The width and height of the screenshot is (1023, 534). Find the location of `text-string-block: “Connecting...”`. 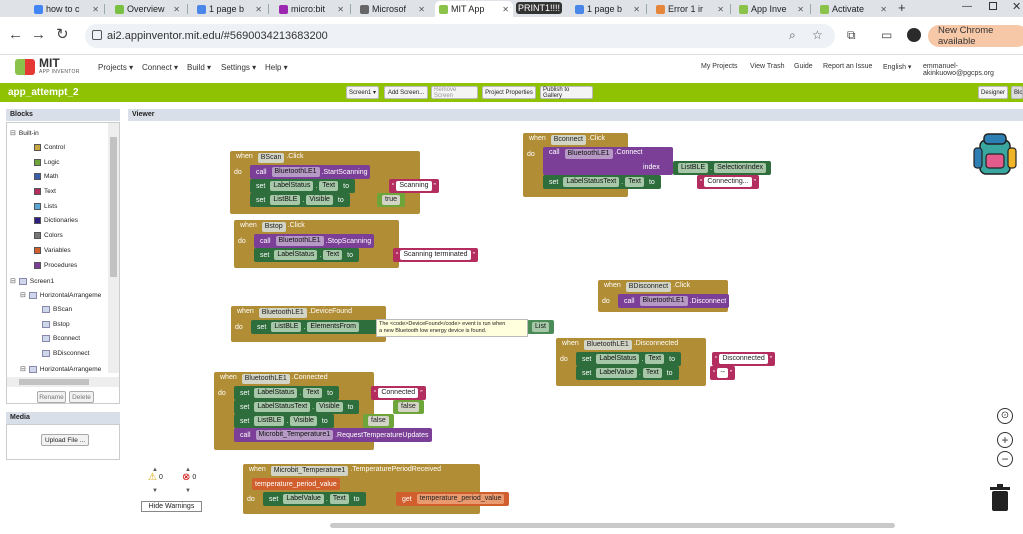

text-string-block: “Connecting...” is located at coordinates (728, 182).